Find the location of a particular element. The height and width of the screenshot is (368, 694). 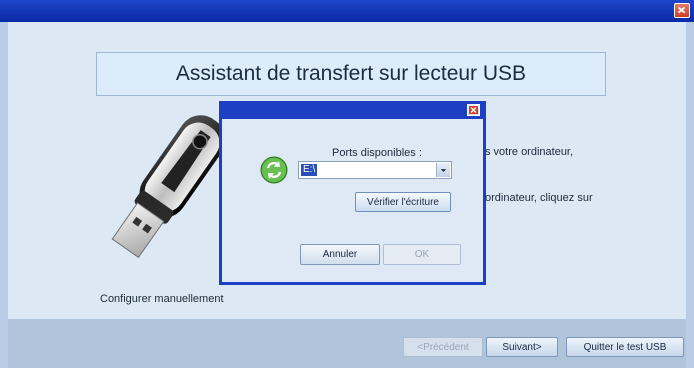

chevron-down-icon is located at coordinates (443, 170).